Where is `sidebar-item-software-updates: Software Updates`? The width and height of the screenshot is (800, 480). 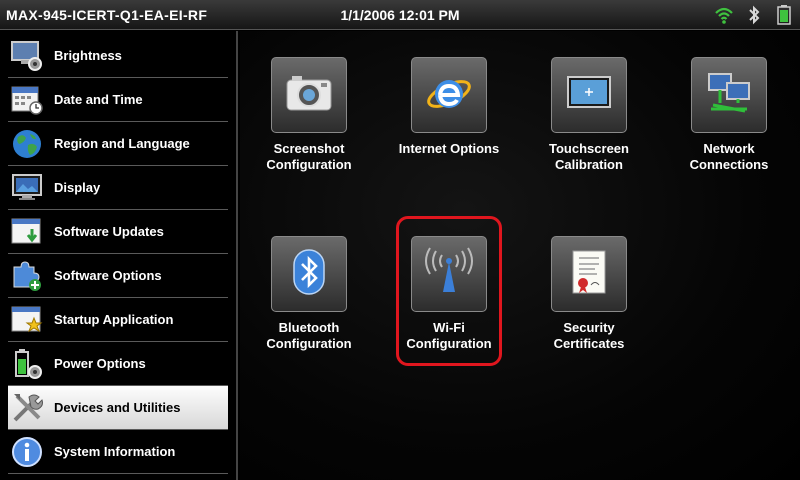
sidebar-item-software-updates: Software Updates is located at coordinates (118, 232).